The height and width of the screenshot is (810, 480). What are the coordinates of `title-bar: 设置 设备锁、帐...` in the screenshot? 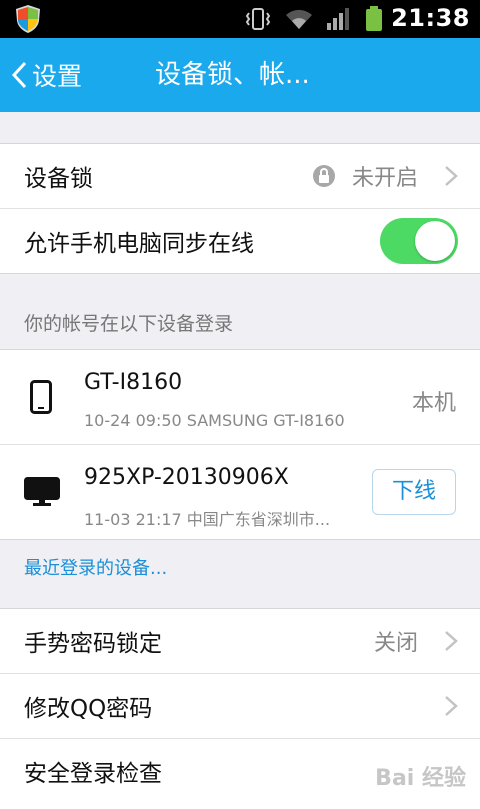 It's located at (240, 75).